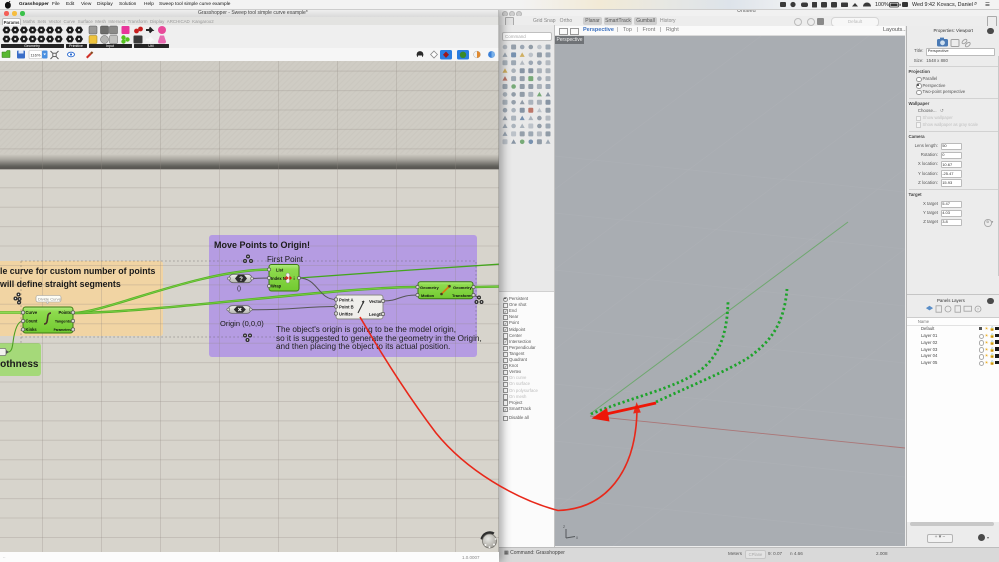  I want to click on svg-text: Transform, so click(462, 295).